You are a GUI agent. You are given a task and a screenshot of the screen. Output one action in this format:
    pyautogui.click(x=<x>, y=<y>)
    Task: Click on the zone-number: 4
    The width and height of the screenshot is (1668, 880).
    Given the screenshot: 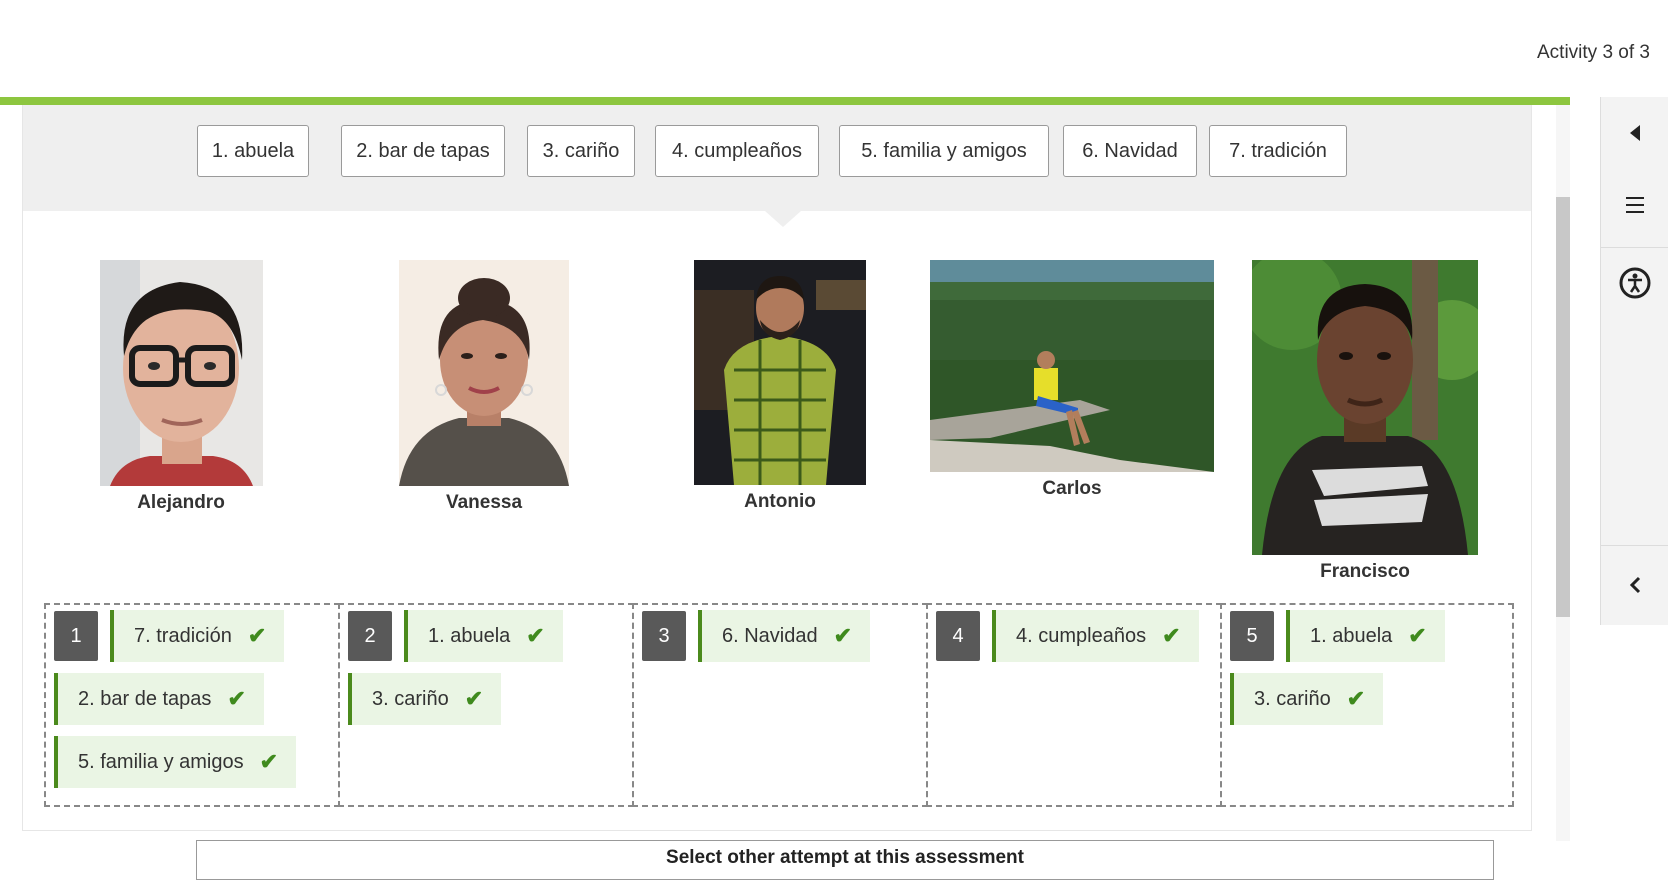 What is the action you would take?
    pyautogui.click(x=958, y=636)
    